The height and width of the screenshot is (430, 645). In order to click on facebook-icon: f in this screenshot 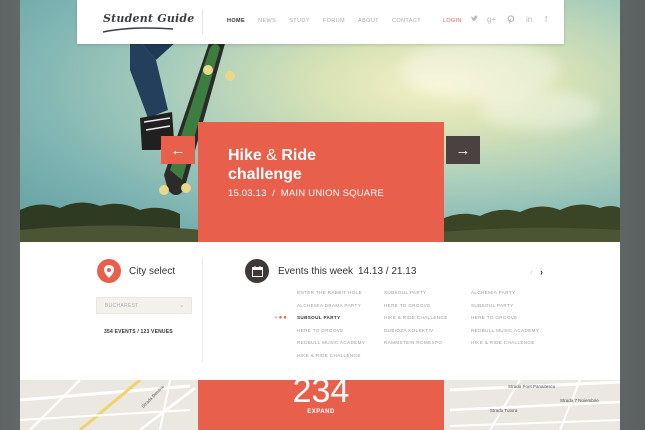, I will do `click(546, 19)`.